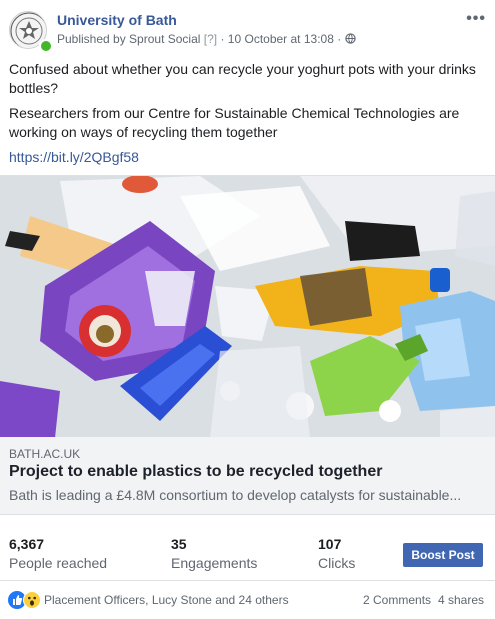  I want to click on page-name-link: University of Bath, so click(117, 20).